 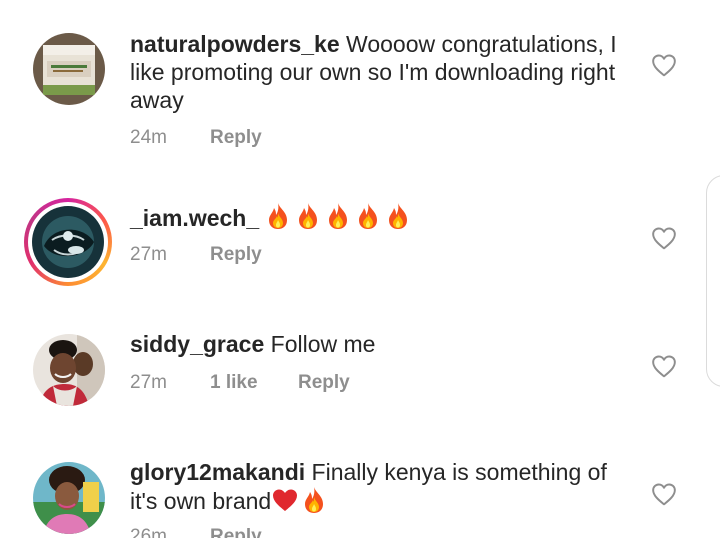 I want to click on comment-text: _iam.wech_, so click(x=380, y=217).